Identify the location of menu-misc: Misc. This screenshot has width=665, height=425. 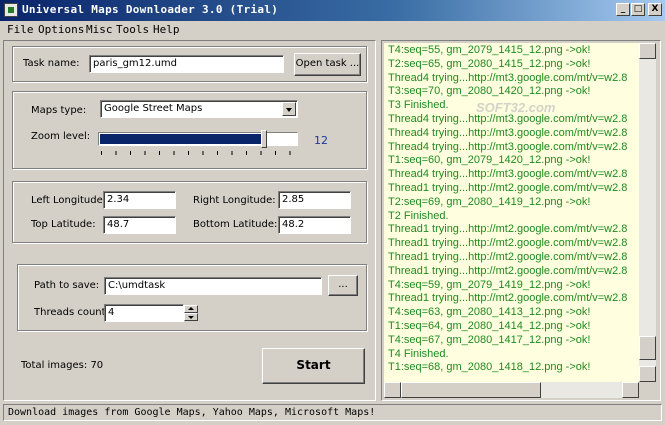
(99, 29).